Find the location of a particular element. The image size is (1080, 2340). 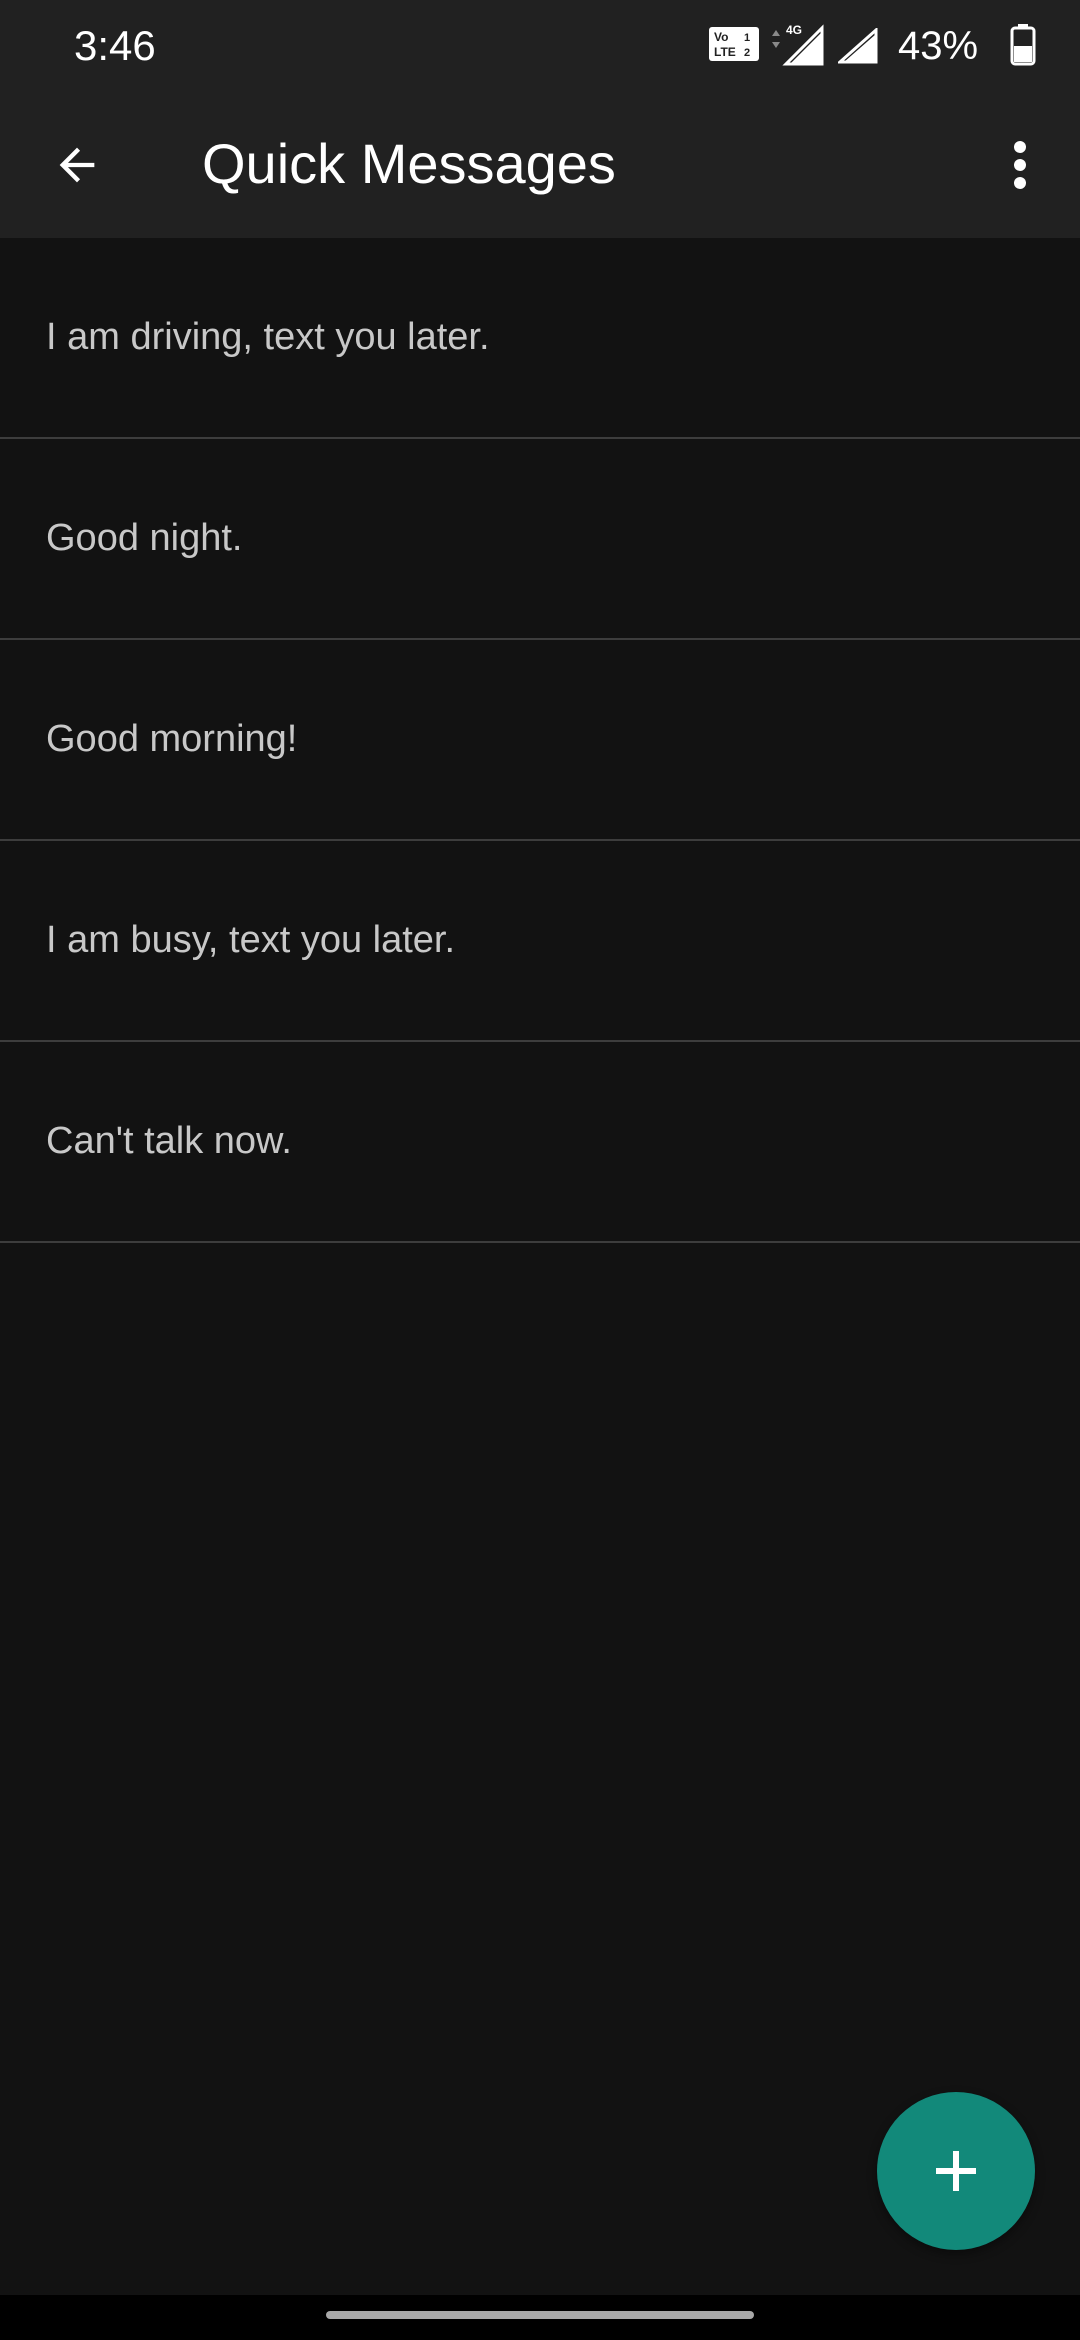

status-time: 3:46 is located at coordinates (115, 45).